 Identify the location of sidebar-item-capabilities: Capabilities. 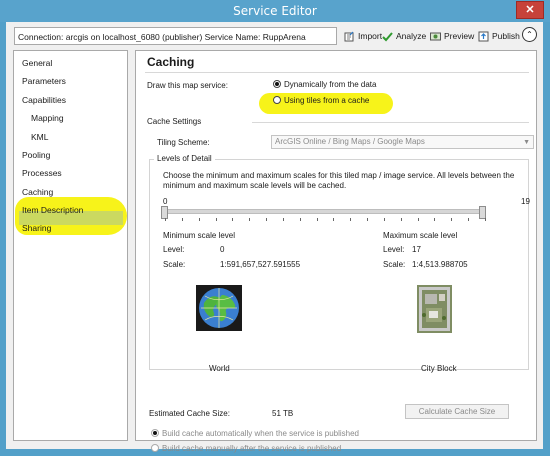
(44, 100).